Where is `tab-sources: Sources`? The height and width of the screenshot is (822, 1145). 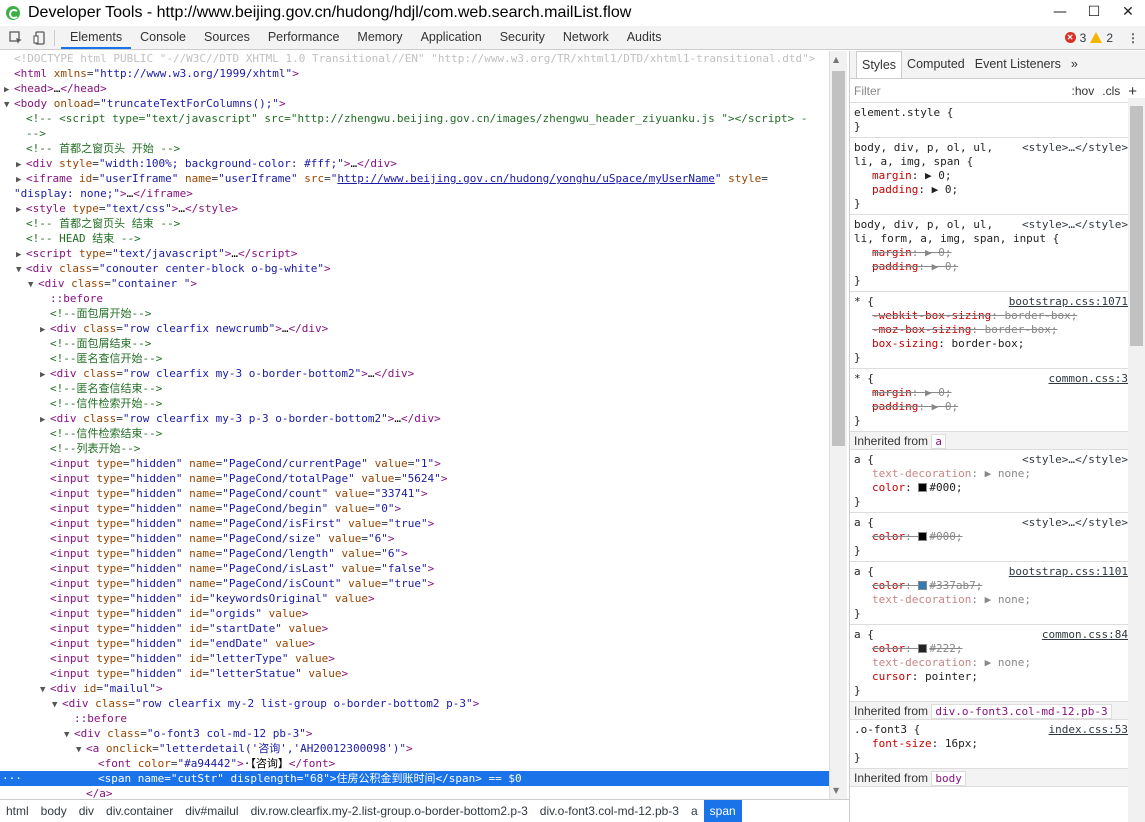 tab-sources: Sources is located at coordinates (227, 37).